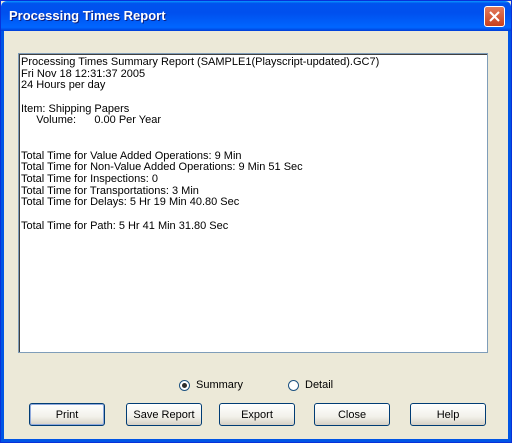 This screenshot has width=512, height=443. What do you see at coordinates (352, 414) in the screenshot?
I see `close-button: Close` at bounding box center [352, 414].